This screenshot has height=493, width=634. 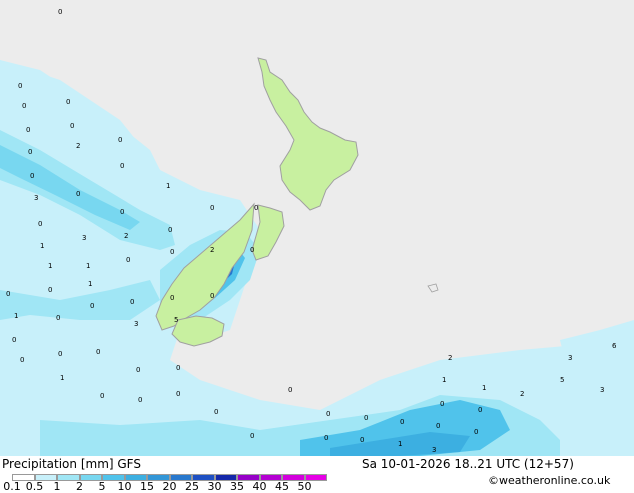 I want to click on legend-label: 35, so click(x=237, y=486).